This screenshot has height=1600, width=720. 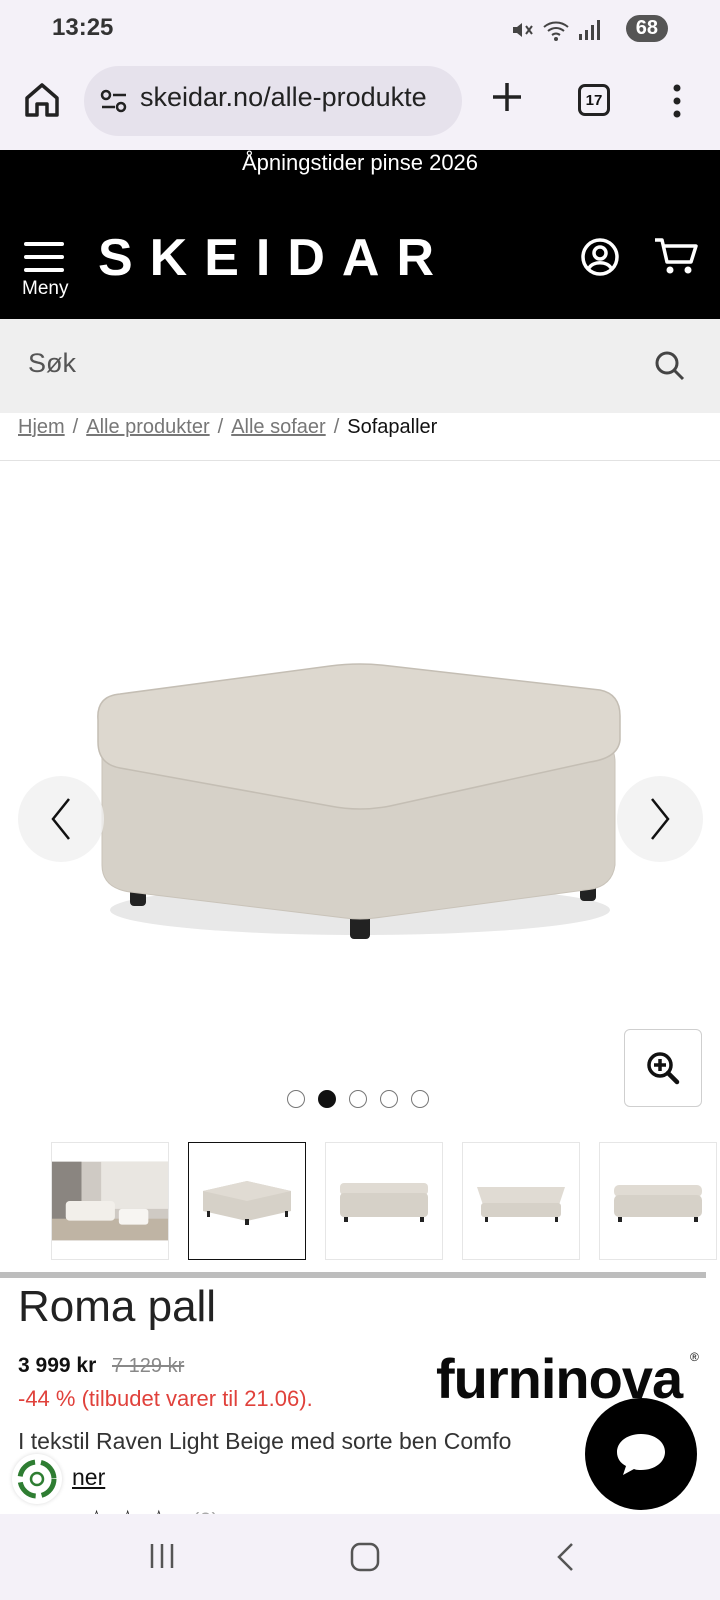 What do you see at coordinates (296, 97) in the screenshot?
I see `url-text: skeidar.no/alle-produkte` at bounding box center [296, 97].